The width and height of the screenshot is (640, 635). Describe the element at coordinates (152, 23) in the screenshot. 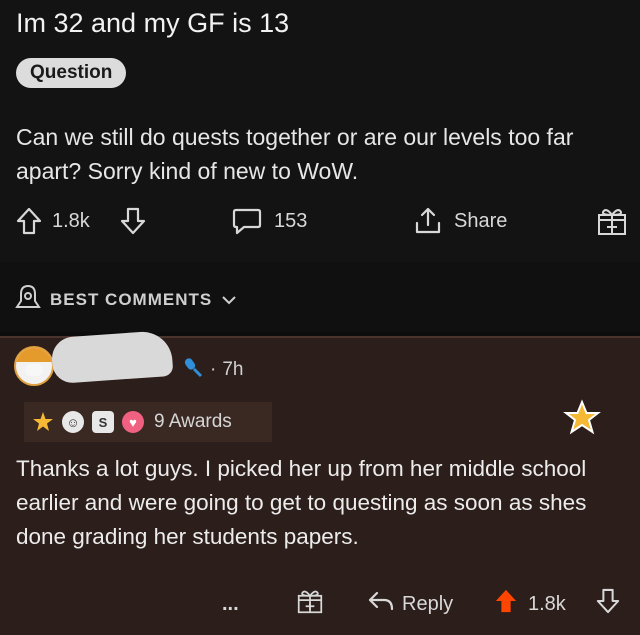

I see `post-title: Im 32 and my GF is 13` at that location.